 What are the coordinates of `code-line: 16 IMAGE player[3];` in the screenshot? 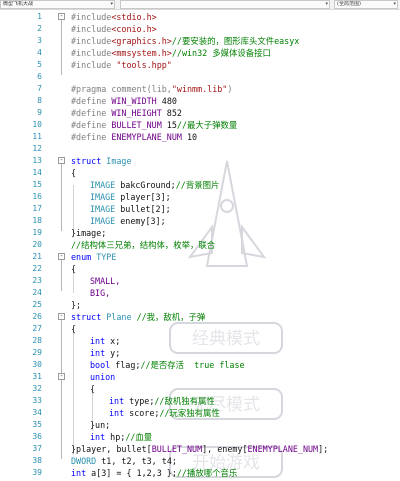 It's located at (200, 197).